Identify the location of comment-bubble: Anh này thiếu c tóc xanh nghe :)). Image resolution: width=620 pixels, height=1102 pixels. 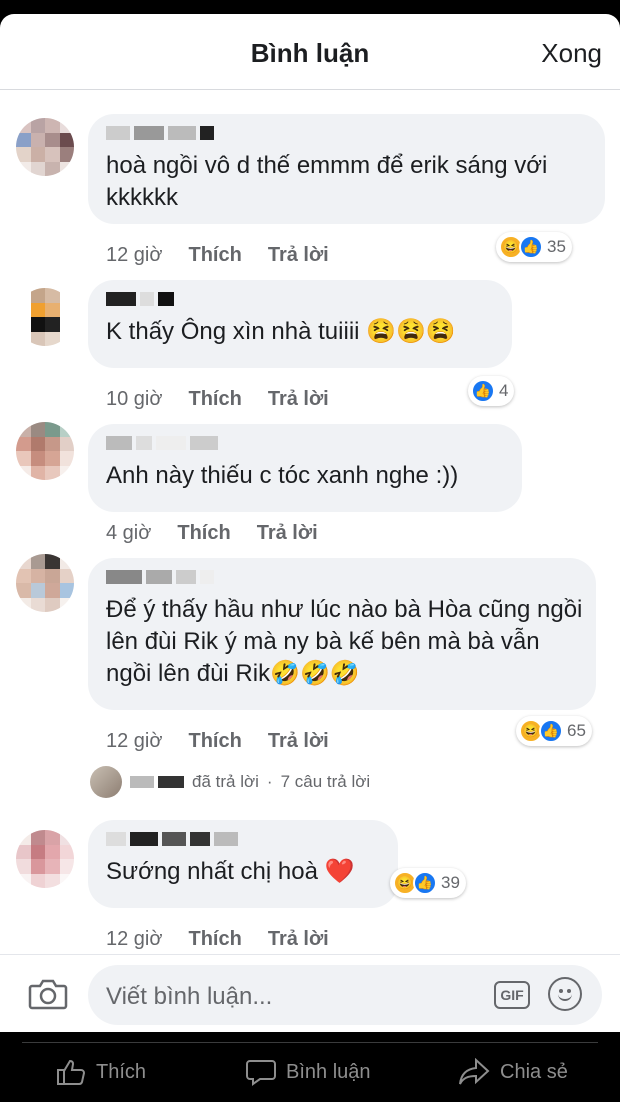
(305, 468).